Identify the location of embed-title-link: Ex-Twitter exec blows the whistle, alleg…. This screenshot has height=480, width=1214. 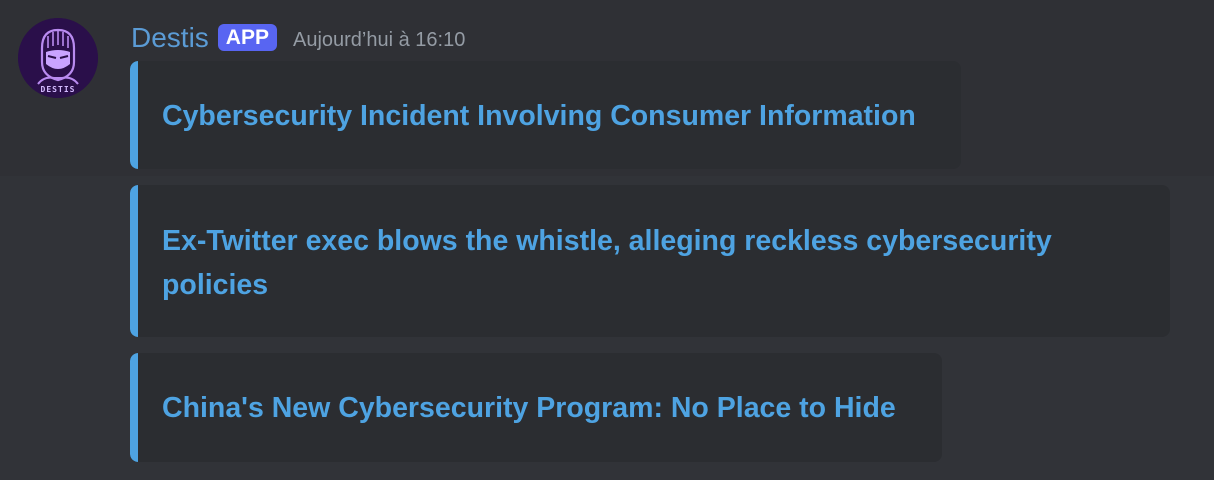
(652, 263).